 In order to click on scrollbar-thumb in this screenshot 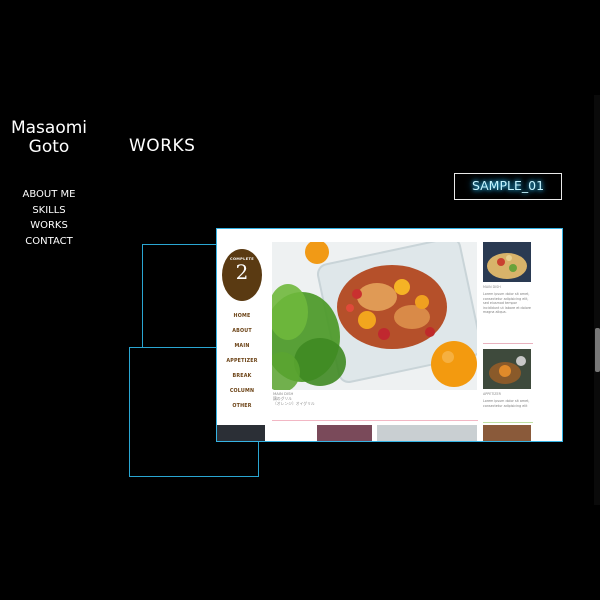, I will do `click(597, 350)`.